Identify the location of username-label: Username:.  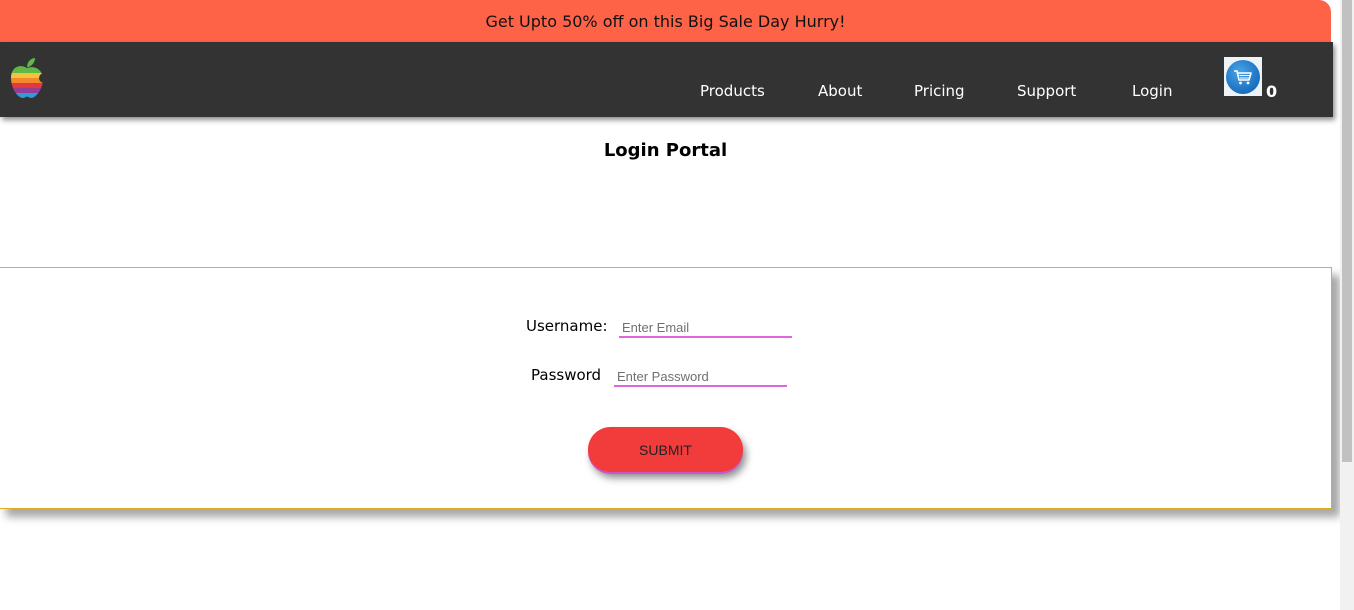
(567, 326).